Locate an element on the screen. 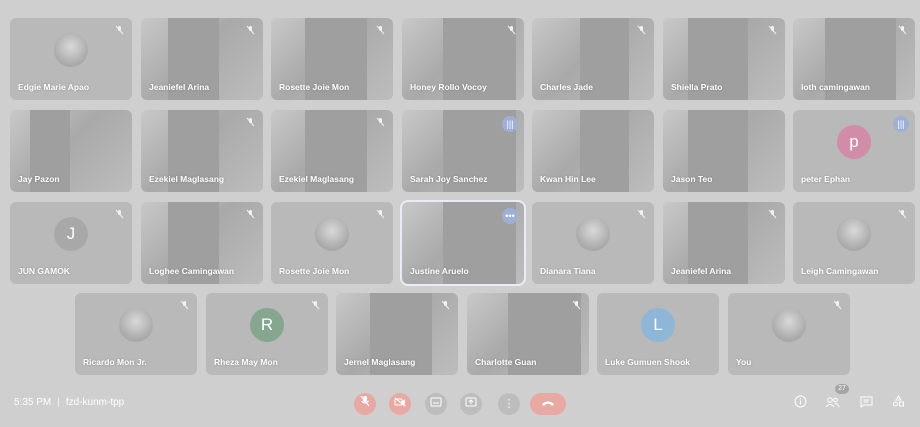 The width and height of the screenshot is (920, 427). participant-tile: You is located at coordinates (789, 334).